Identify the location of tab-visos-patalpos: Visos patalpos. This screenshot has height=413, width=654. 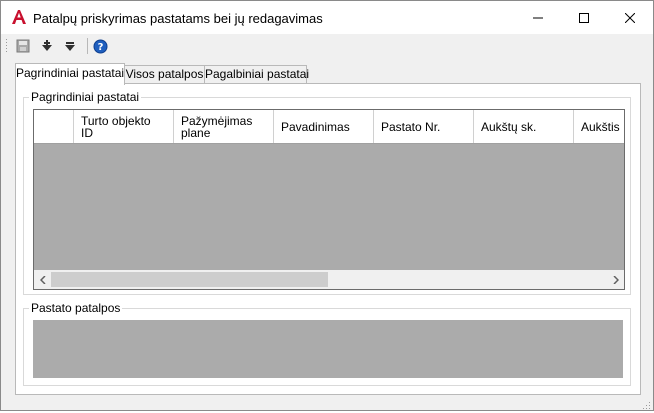
(164, 74).